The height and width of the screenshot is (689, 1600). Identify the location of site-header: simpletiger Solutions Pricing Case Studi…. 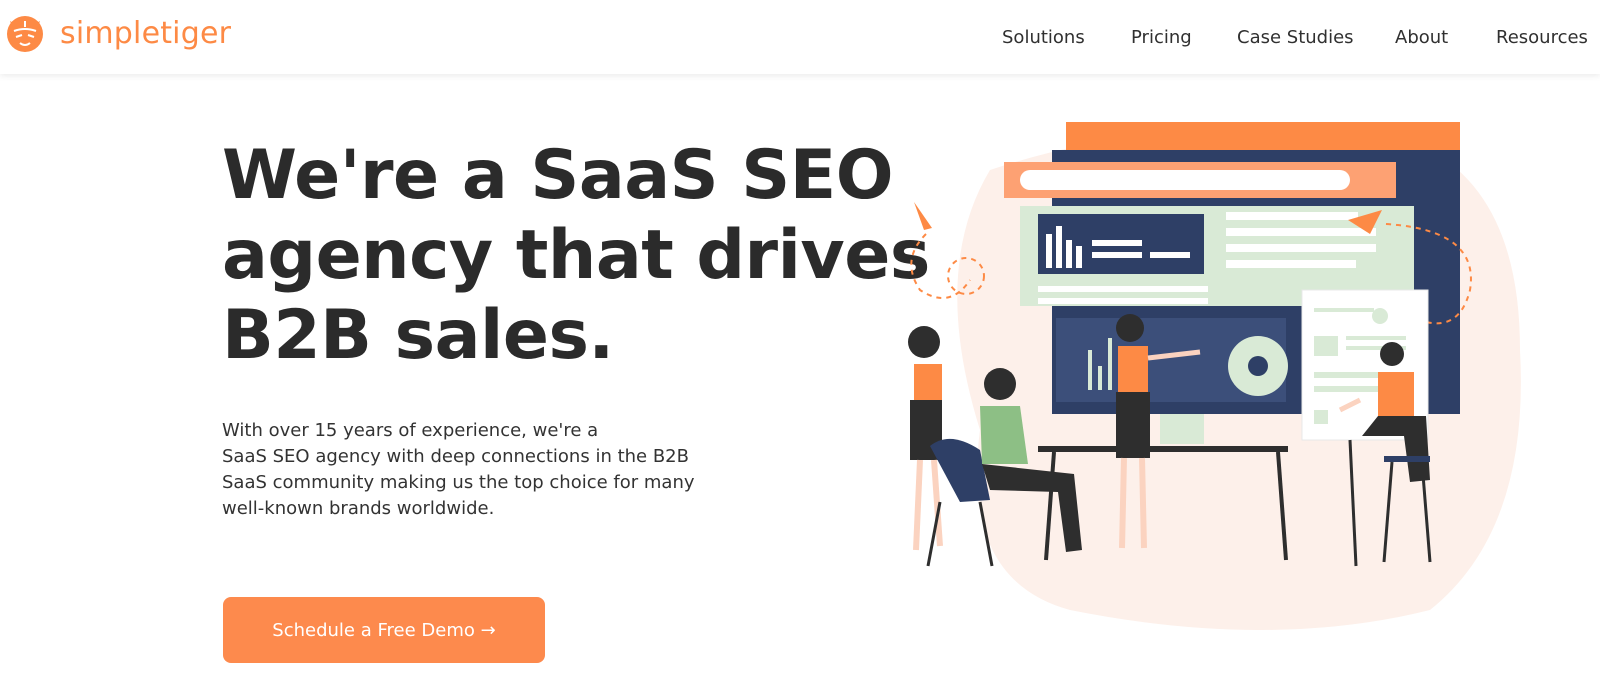
(800, 37).